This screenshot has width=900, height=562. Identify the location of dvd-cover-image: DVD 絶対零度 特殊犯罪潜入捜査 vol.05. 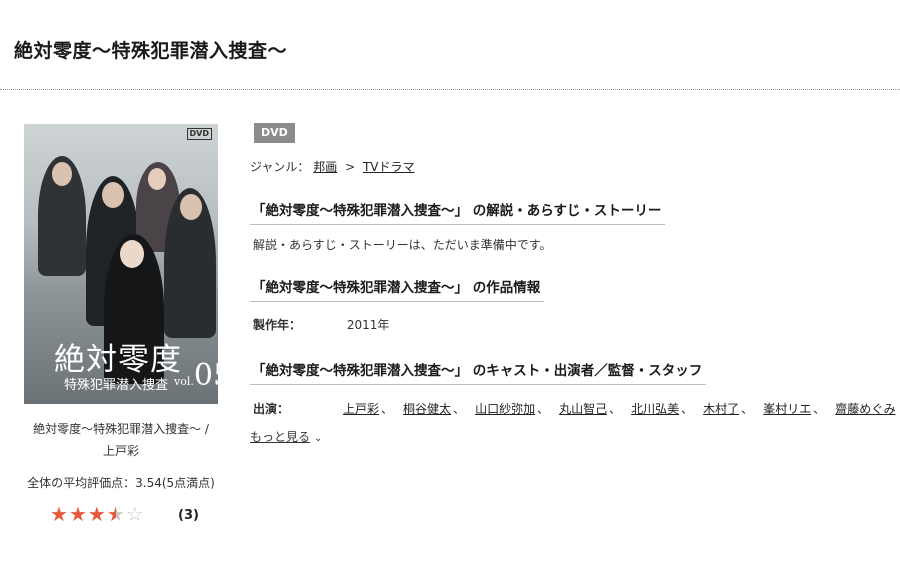
(121, 264).